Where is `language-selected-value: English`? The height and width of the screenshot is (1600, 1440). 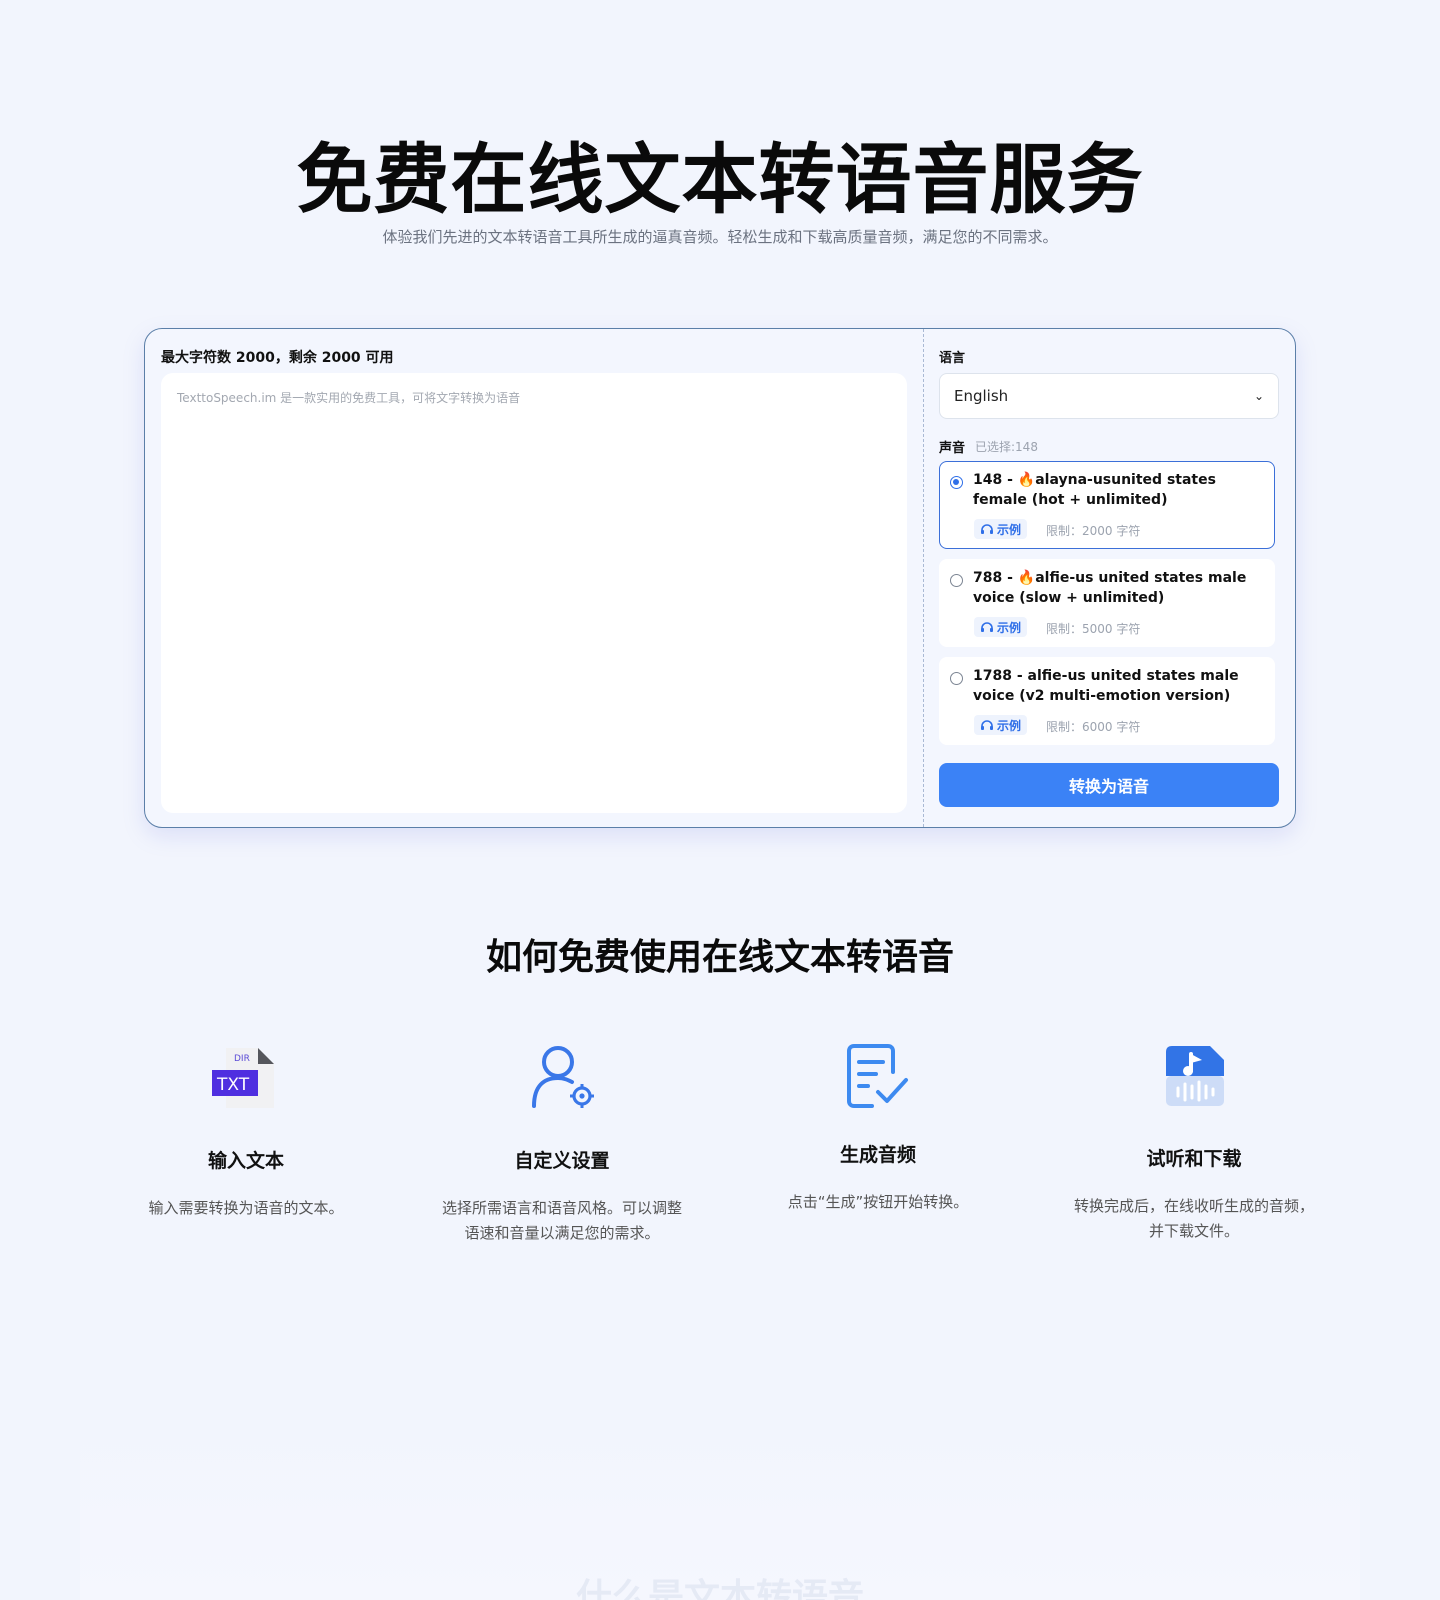 language-selected-value: English is located at coordinates (981, 396).